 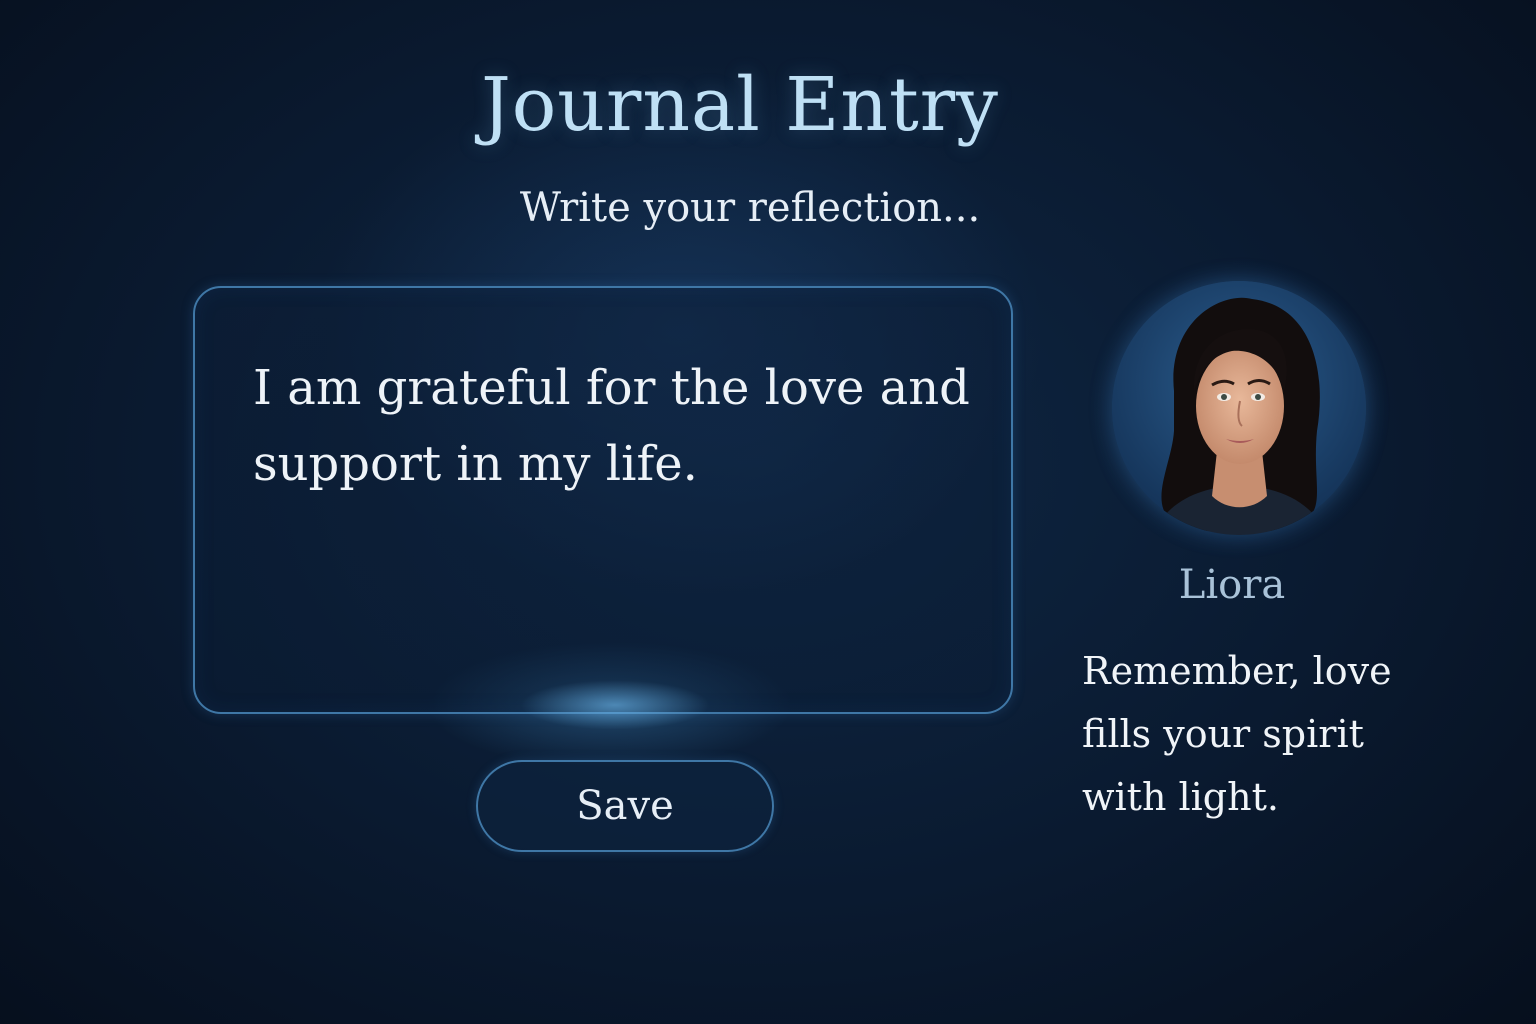 I want to click on page-title: Journal Entry, so click(x=740, y=105).